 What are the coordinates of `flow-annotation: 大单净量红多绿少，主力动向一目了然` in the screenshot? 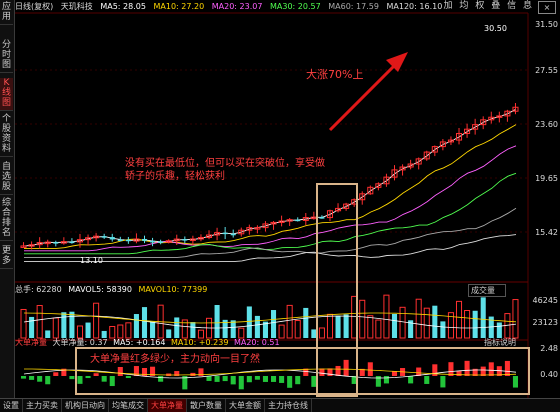 It's located at (175, 359).